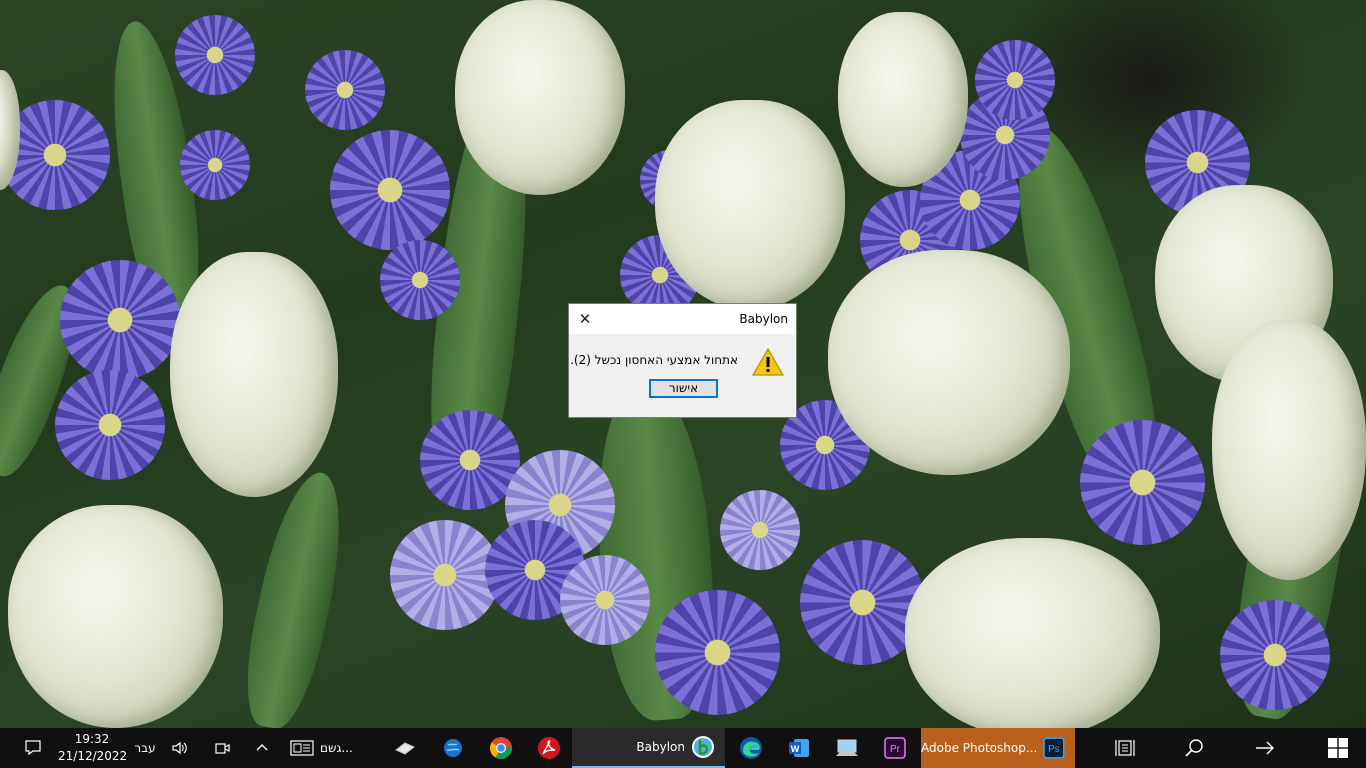 The width and height of the screenshot is (1366, 768). What do you see at coordinates (302, 748) in the screenshot?
I see `news-icon` at bounding box center [302, 748].